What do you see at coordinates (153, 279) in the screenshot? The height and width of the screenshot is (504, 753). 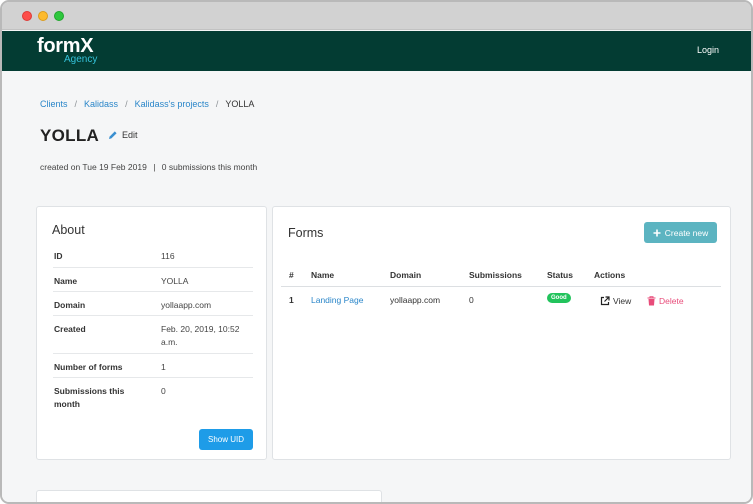 I see `about-row-name: Name YOLLA` at bounding box center [153, 279].